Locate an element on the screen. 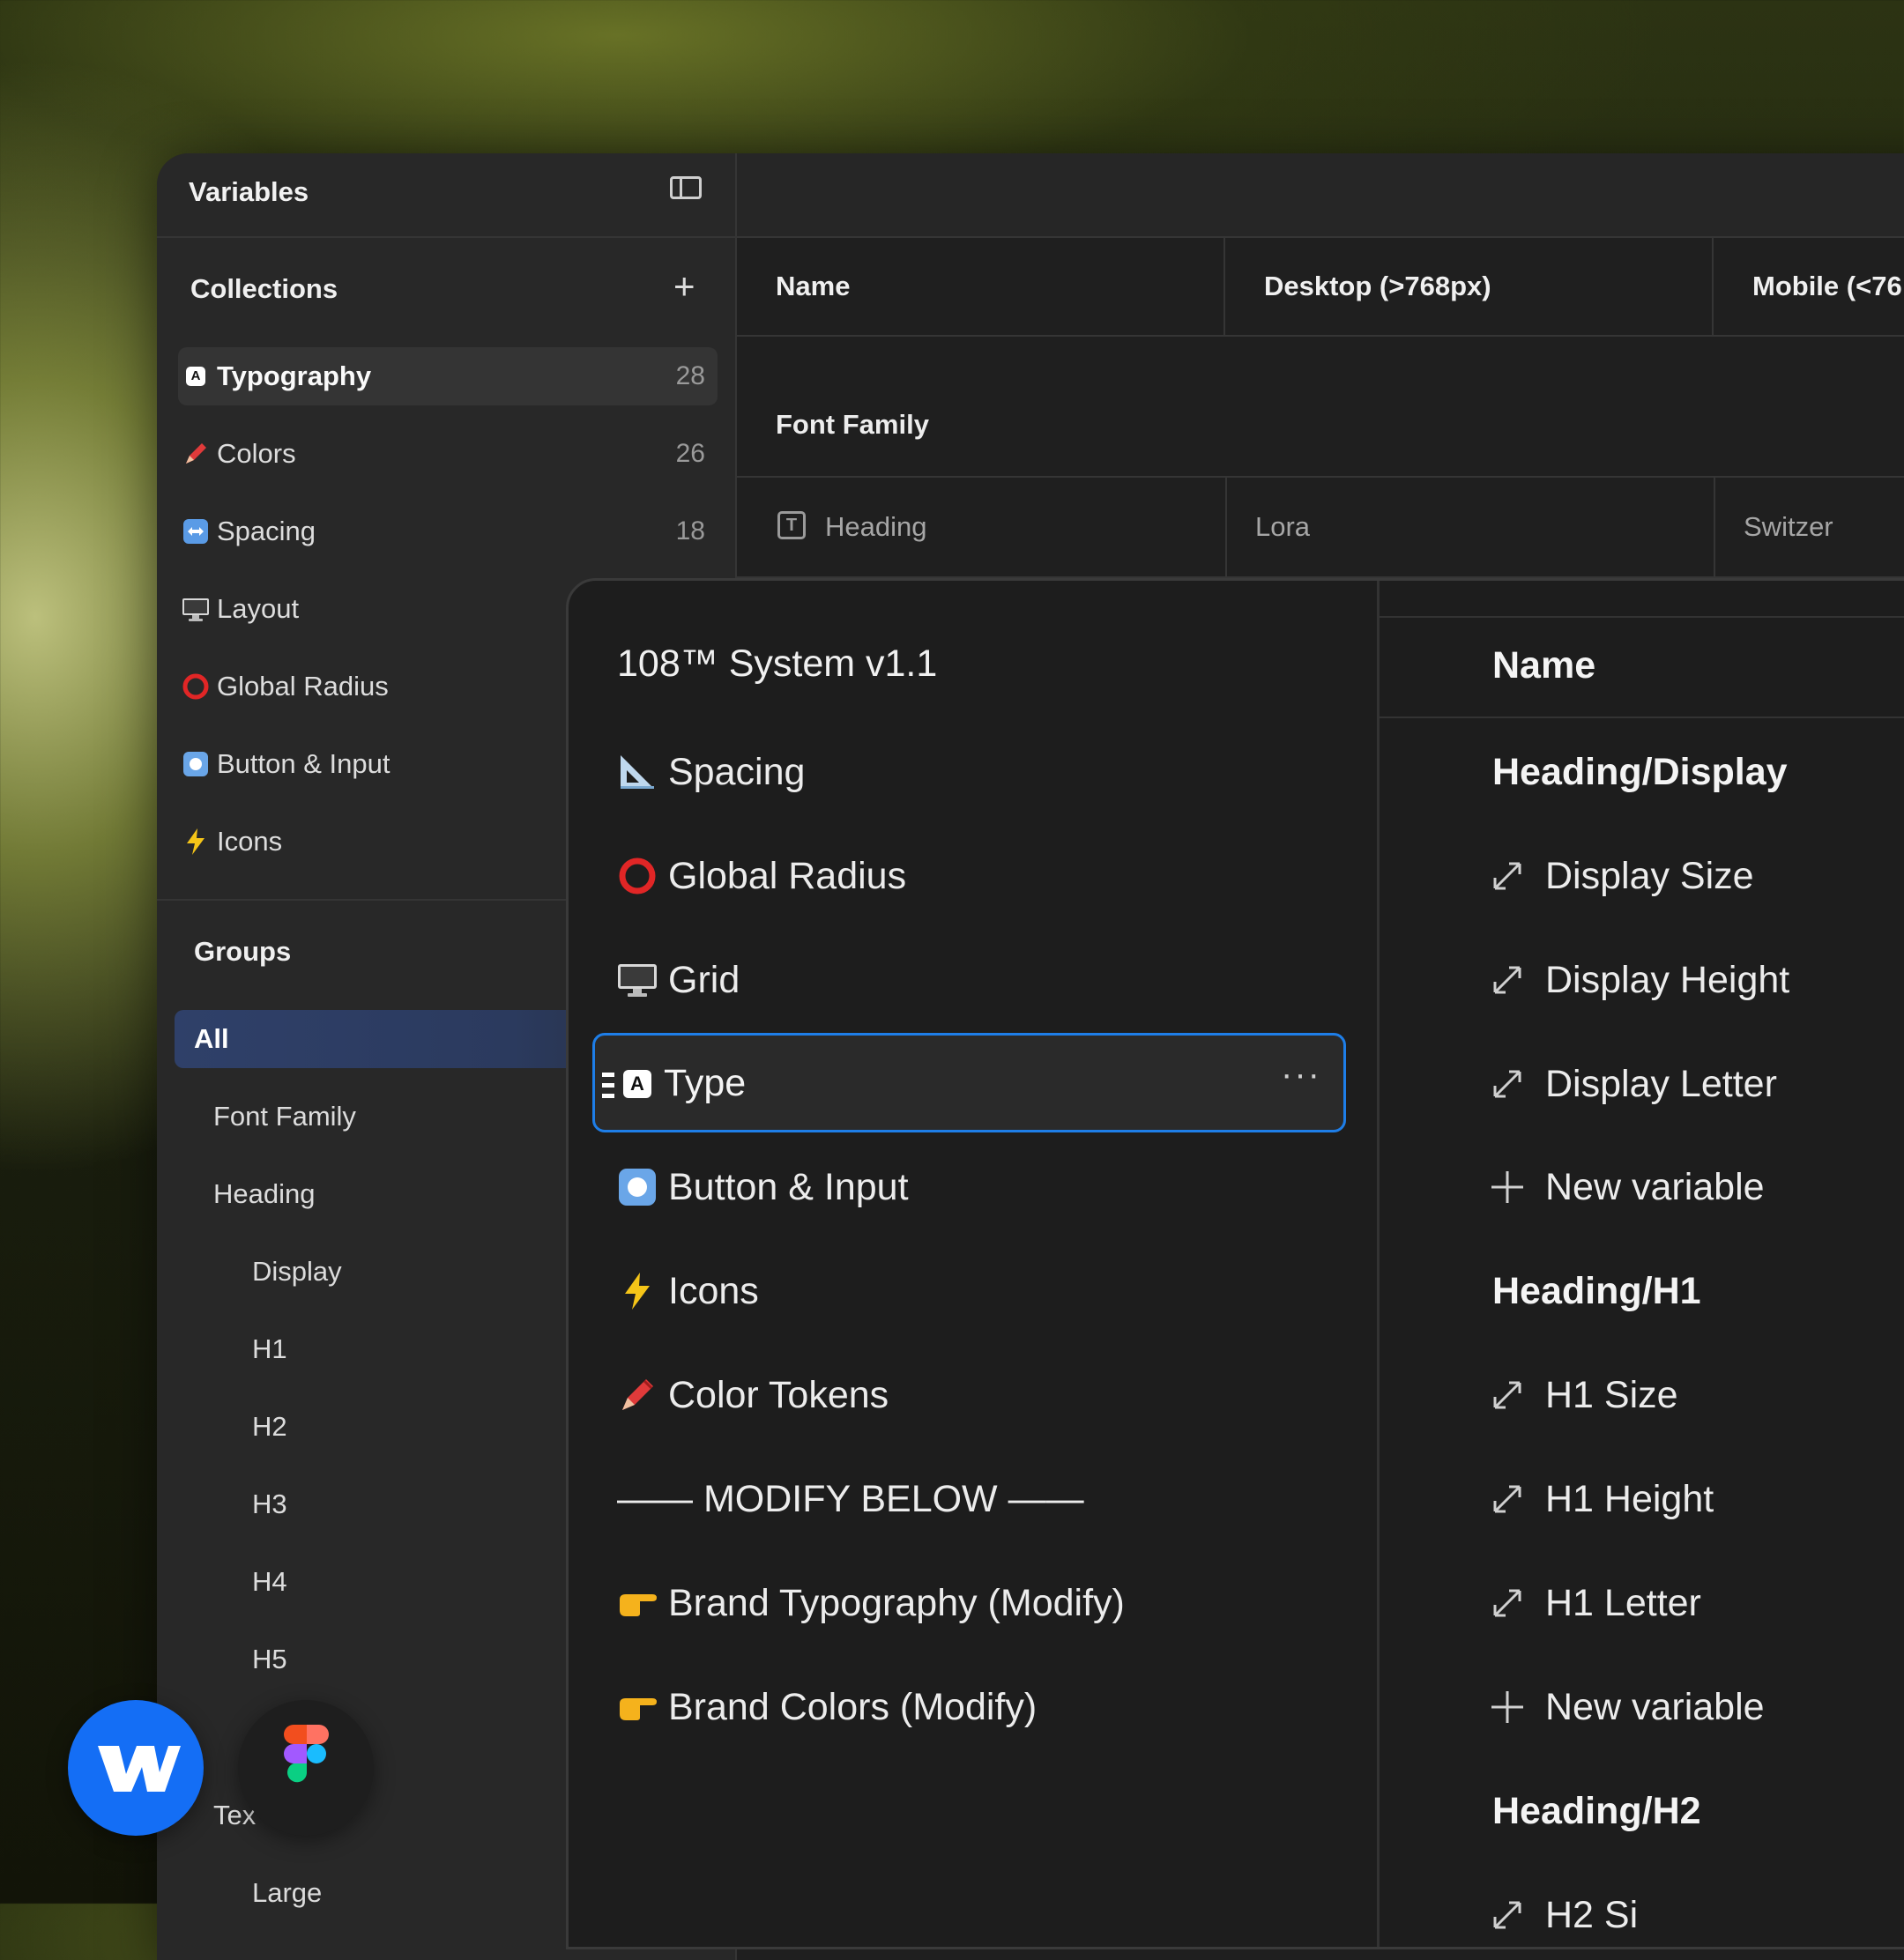 This screenshot has width=1904, height=1960. panel-item-label: Button & Input is located at coordinates (788, 1186).